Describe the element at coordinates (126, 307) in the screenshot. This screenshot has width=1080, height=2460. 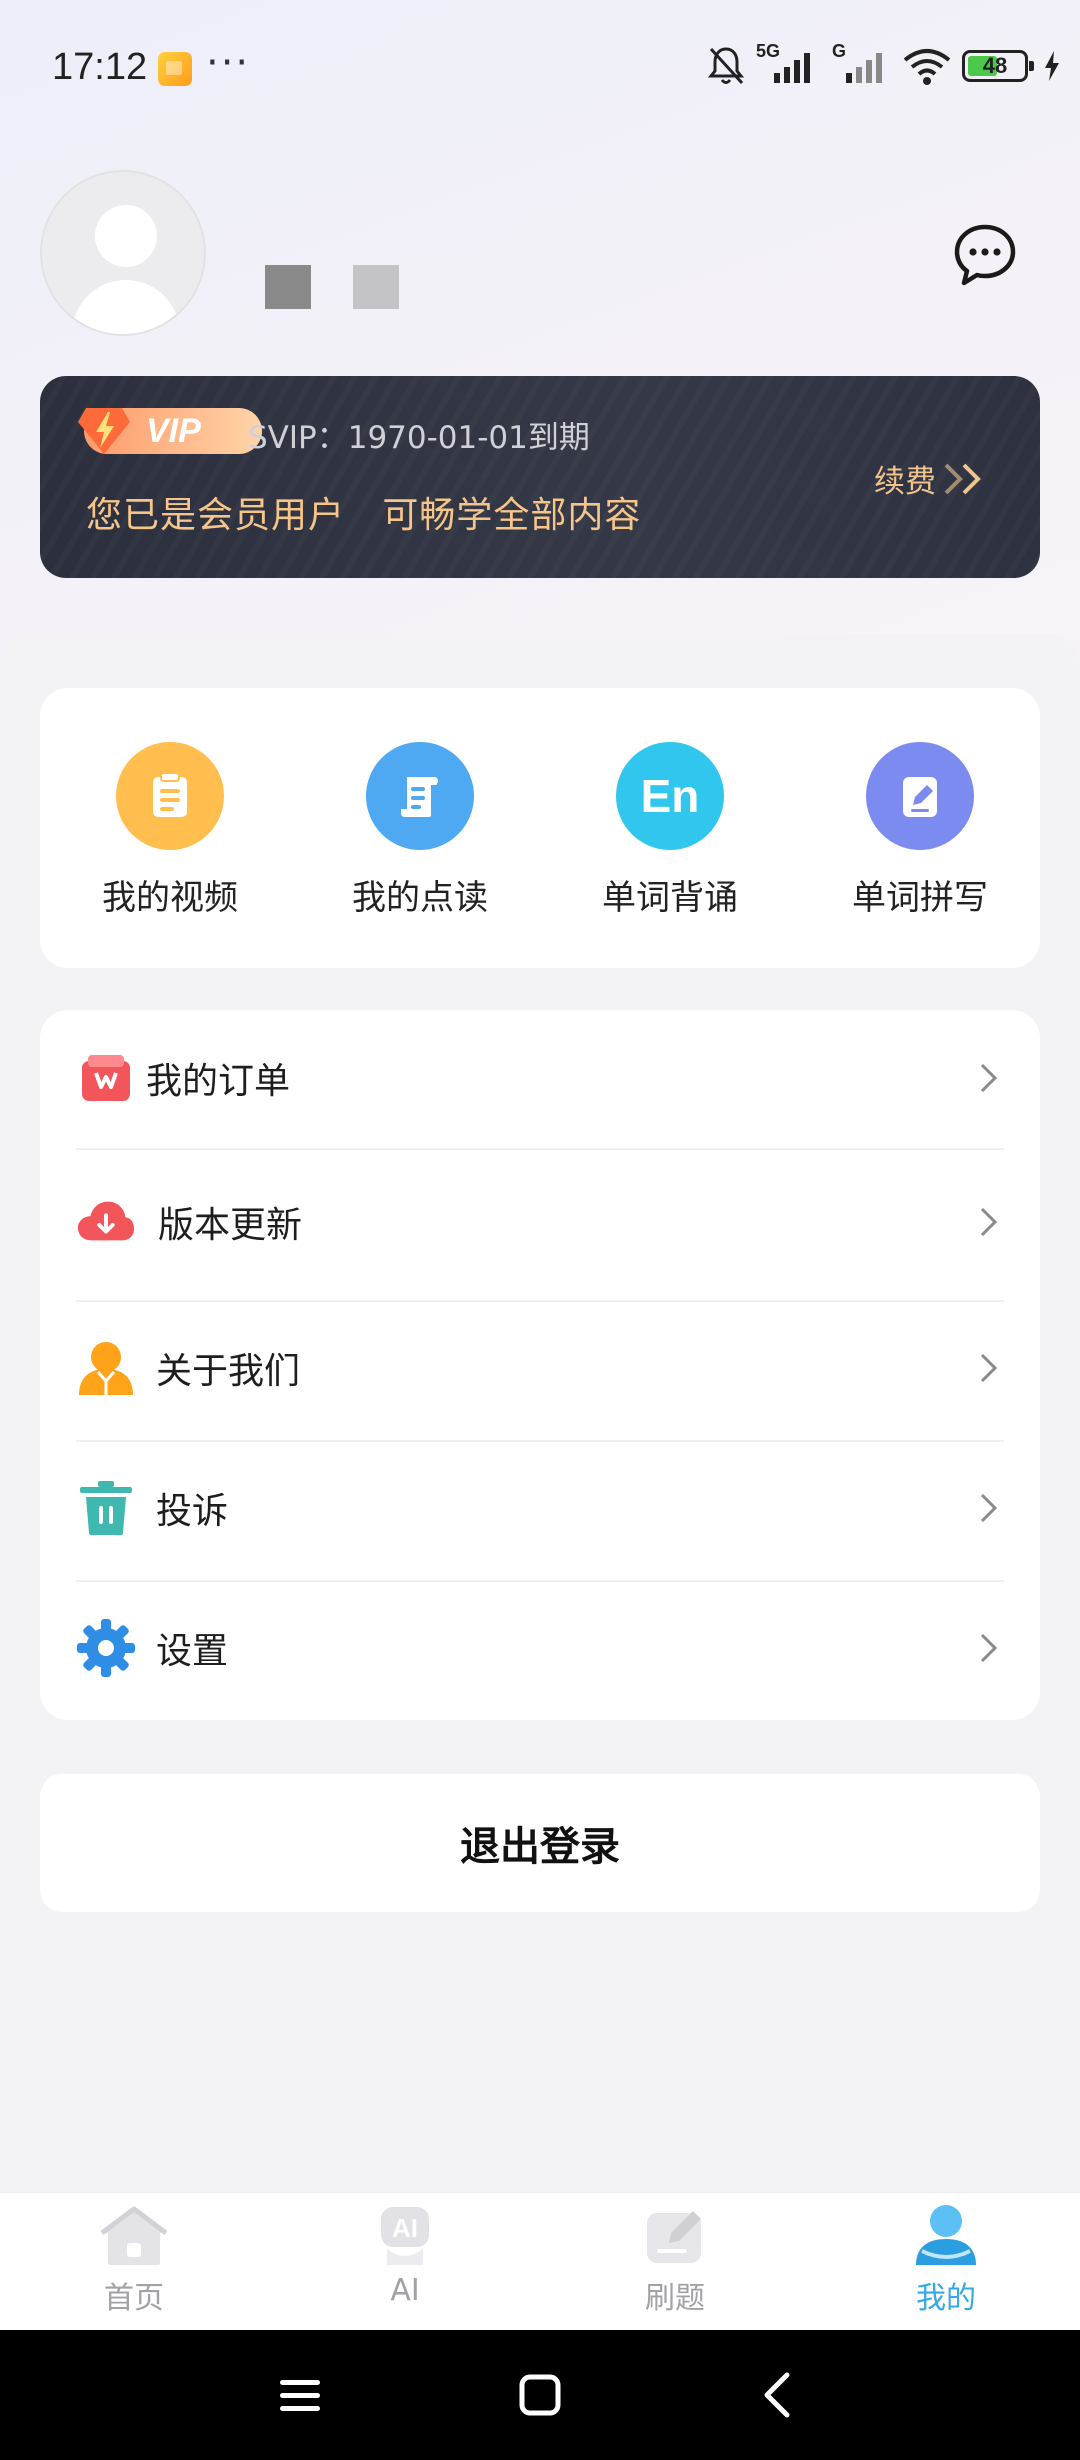
I see `avatar-body-shape` at that location.